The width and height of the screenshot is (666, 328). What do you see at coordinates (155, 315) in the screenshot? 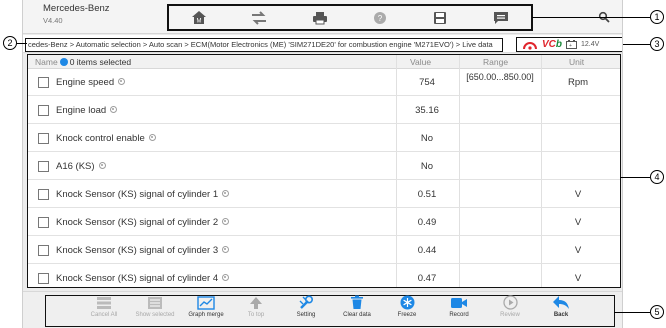
I see `show-selected-label: Show selected` at bounding box center [155, 315].